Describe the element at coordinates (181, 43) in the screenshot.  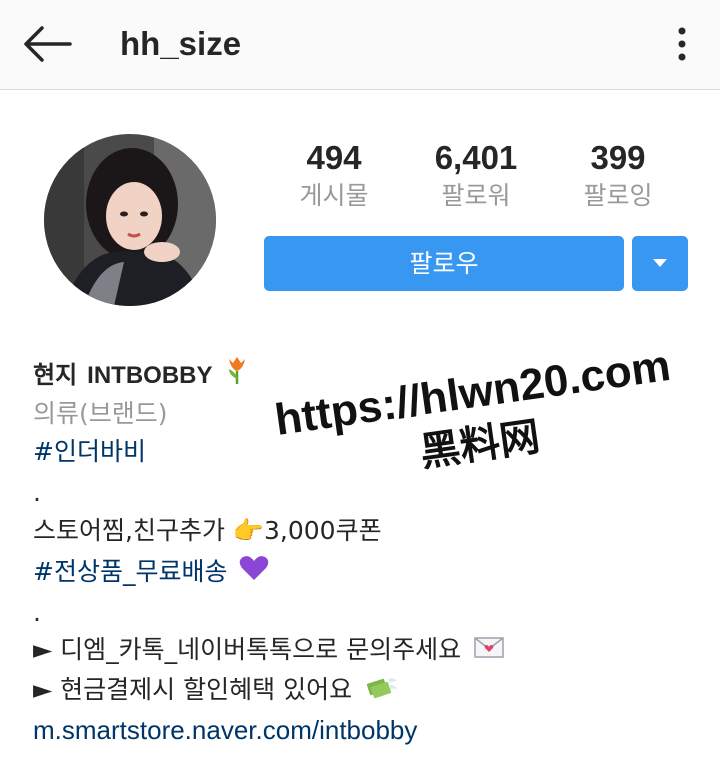
I see `profile-username: hh_size` at that location.